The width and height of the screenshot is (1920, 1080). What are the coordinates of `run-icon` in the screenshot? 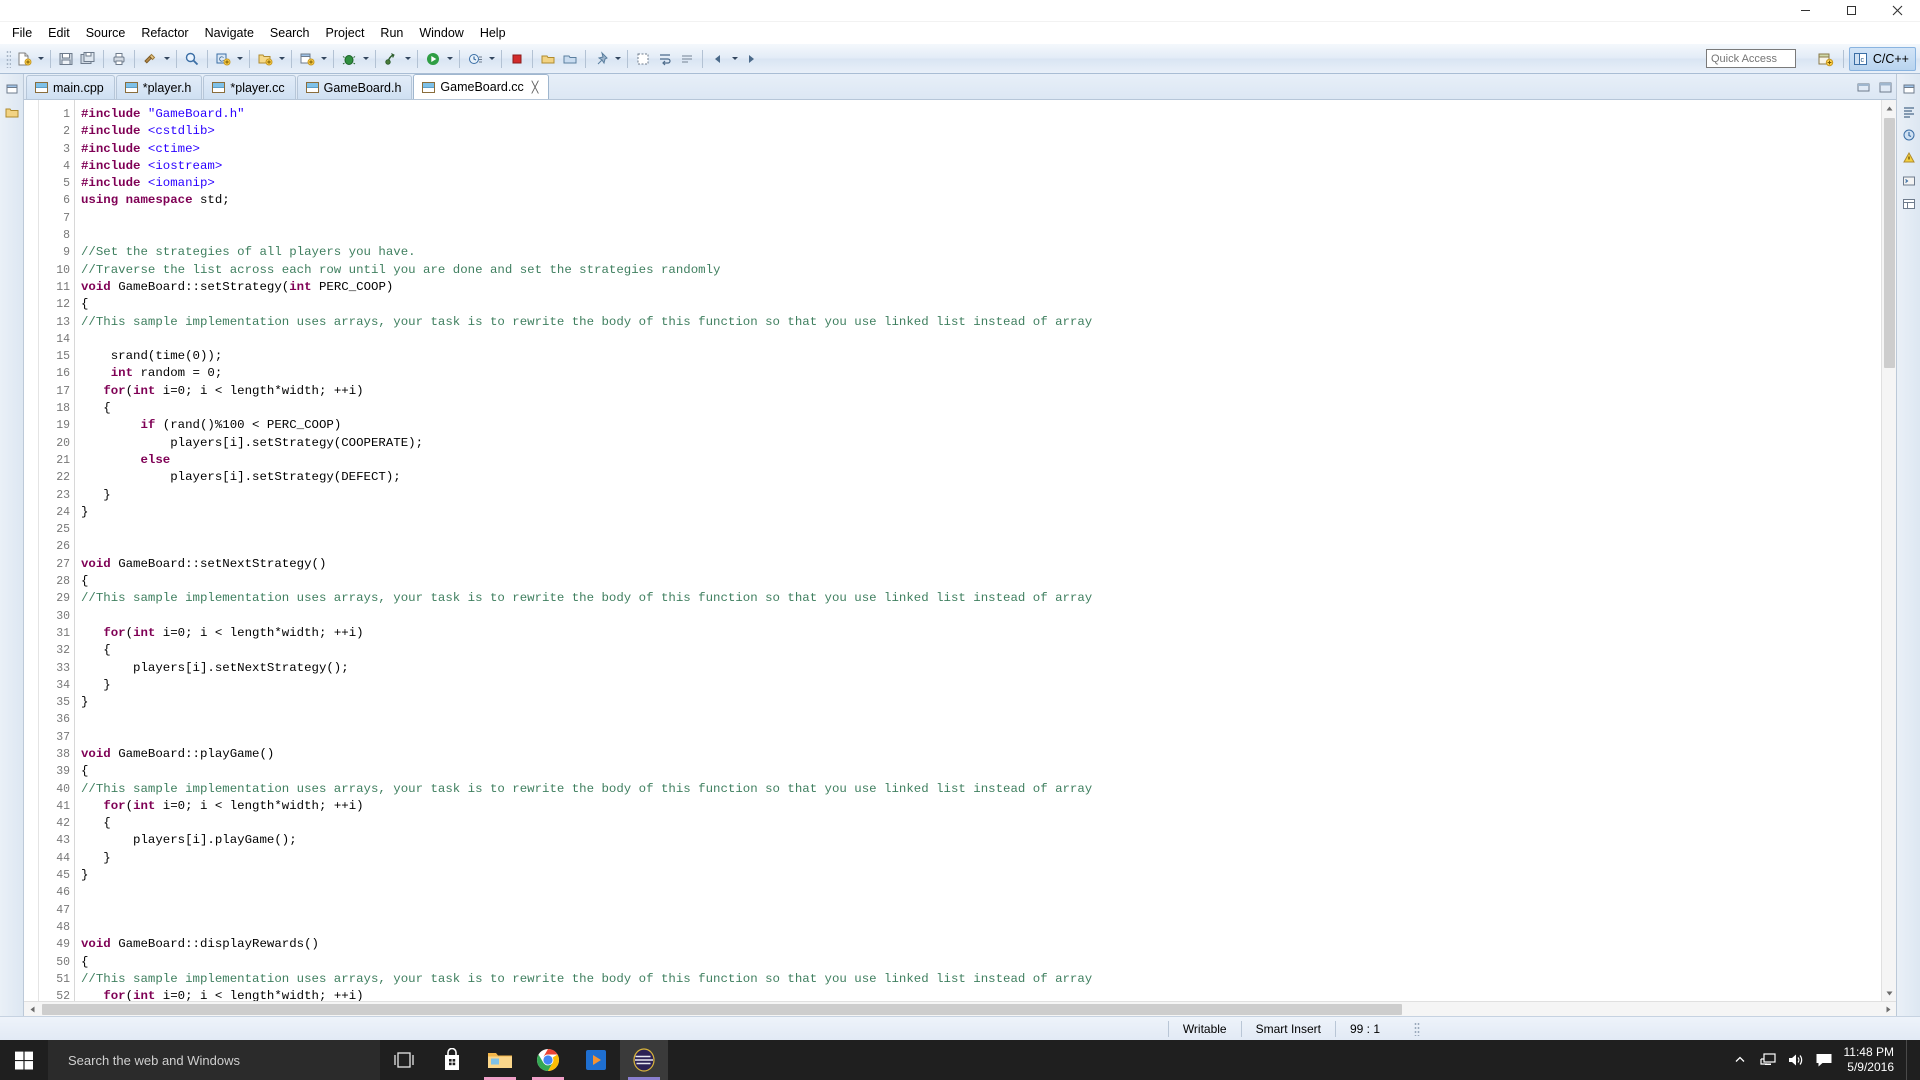 It's located at (433, 59).